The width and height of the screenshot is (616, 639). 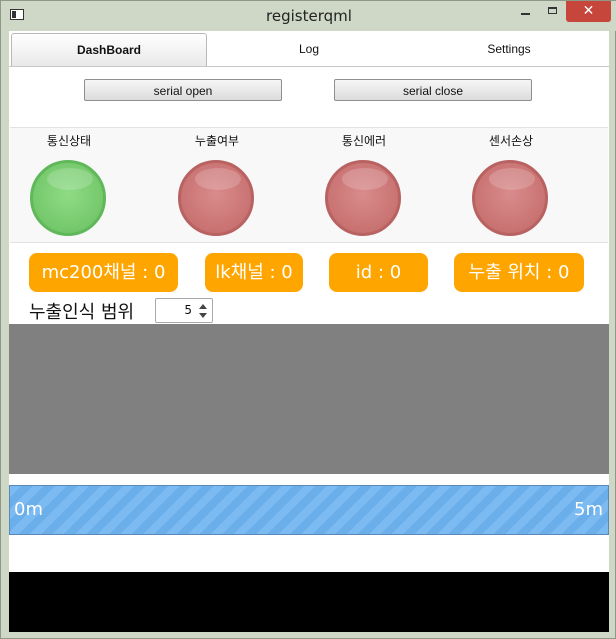 I want to click on mc200-channel-badge: mc200채널 : 0, so click(x=103, y=272).